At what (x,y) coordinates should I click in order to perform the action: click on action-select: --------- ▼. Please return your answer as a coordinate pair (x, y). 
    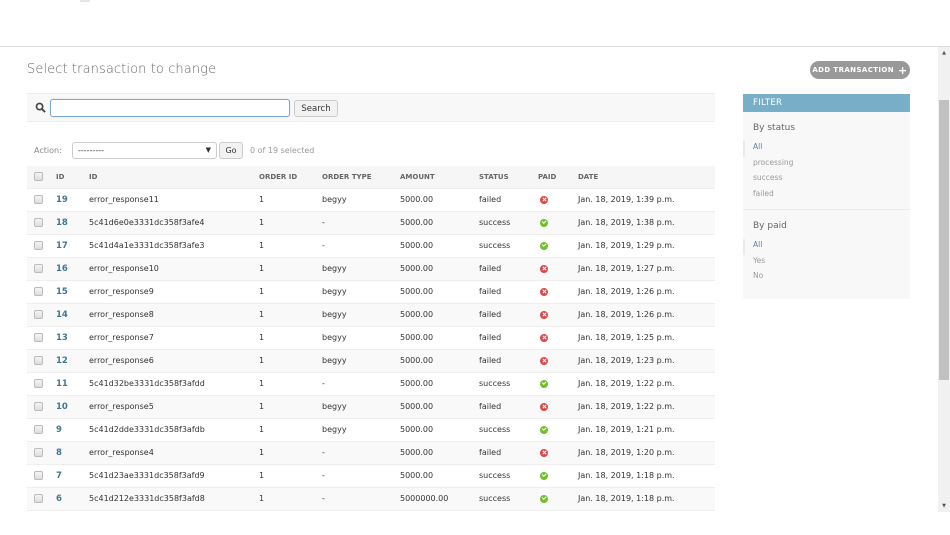
    Looking at the image, I should click on (144, 150).